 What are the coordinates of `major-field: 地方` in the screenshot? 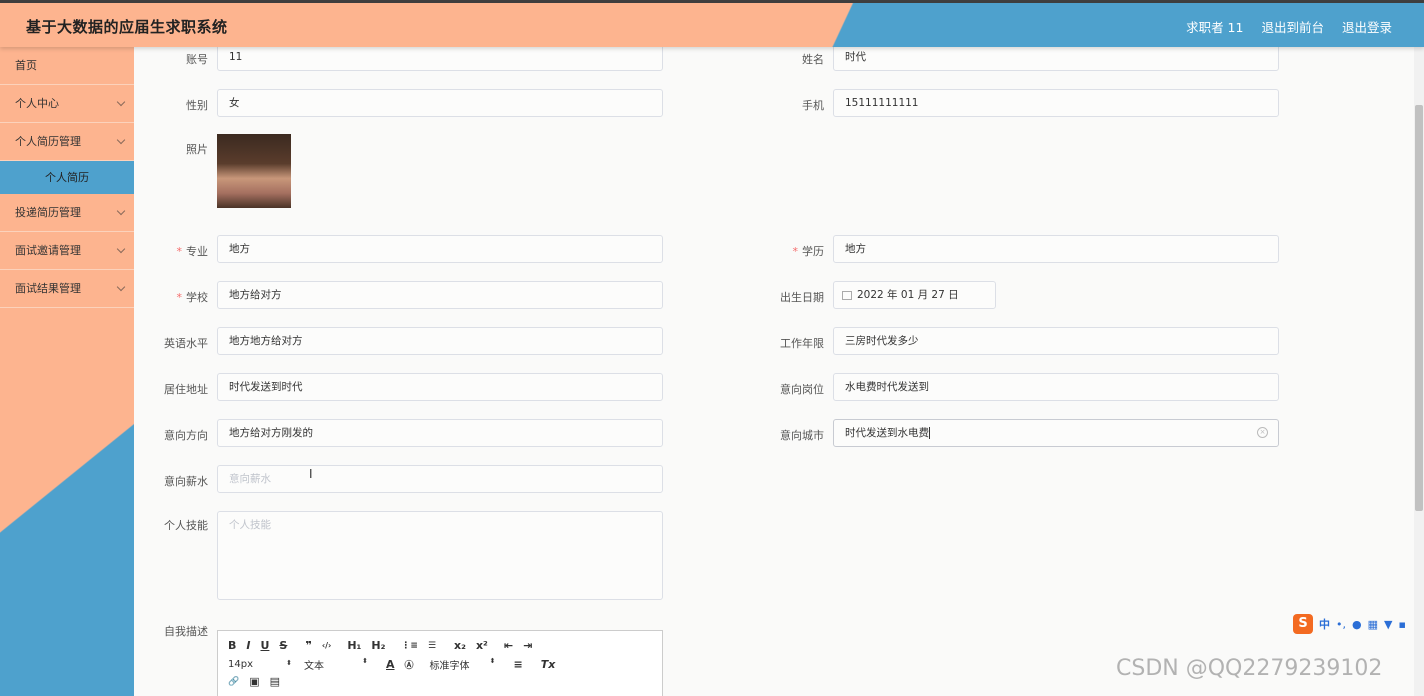 It's located at (440, 249).